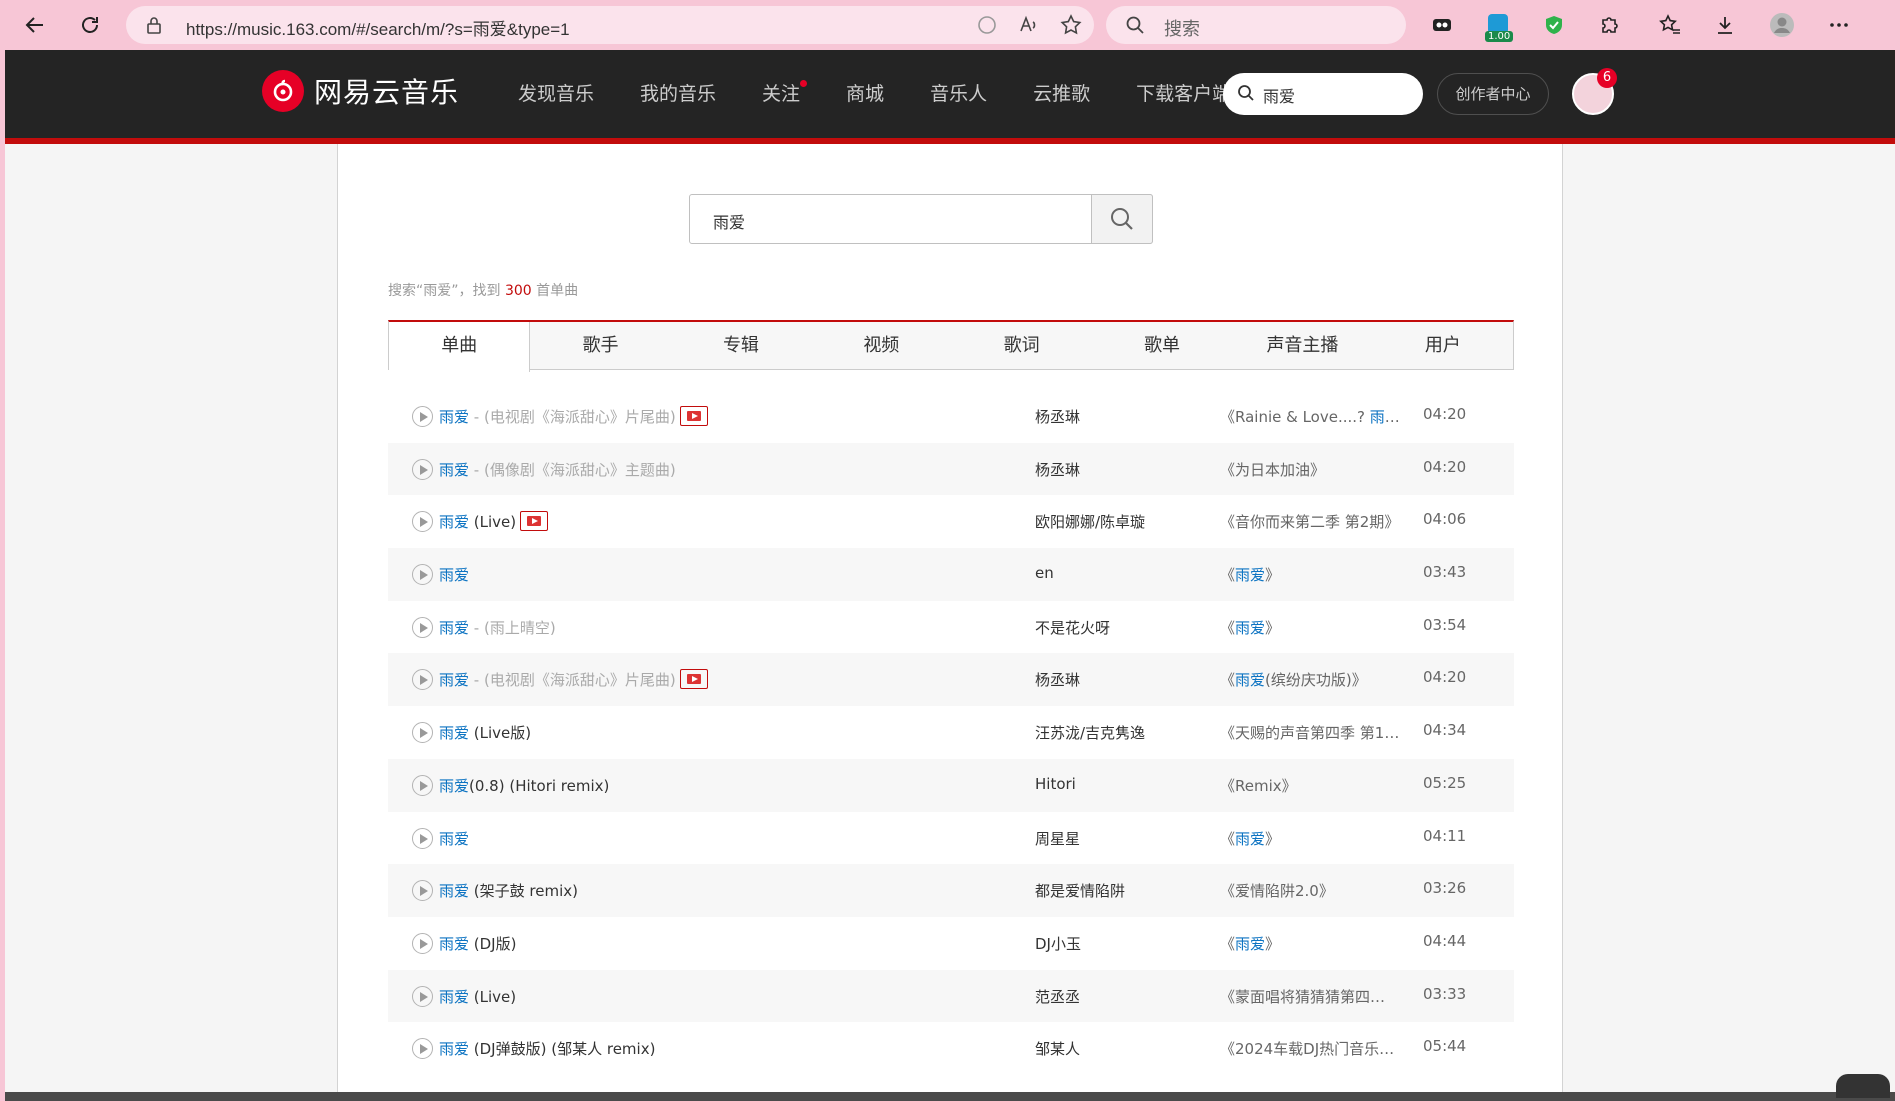 The height and width of the screenshot is (1101, 1900). Describe the element at coordinates (1055, 784) in the screenshot. I see `song-artist: Hitori` at that location.